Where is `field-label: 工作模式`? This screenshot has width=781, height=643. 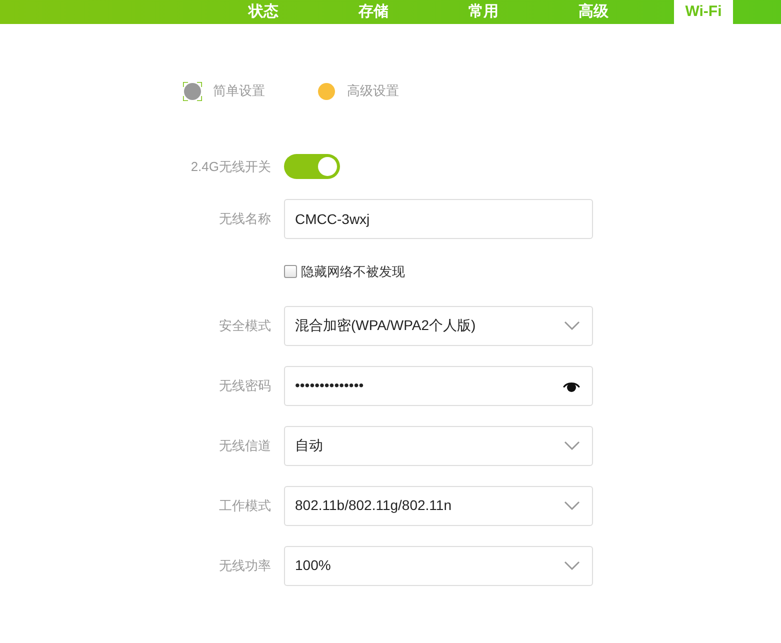
field-label: 工作模式 is located at coordinates (245, 505).